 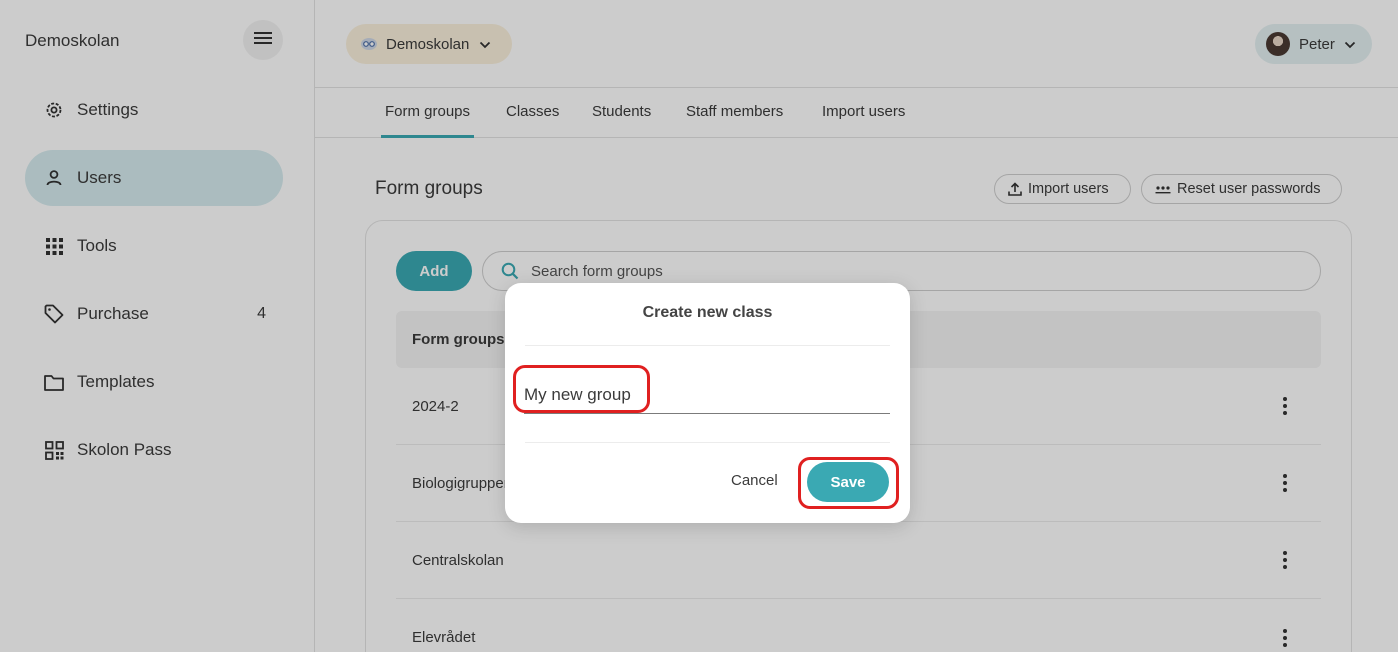 I want to click on dialog-title: Create new class, so click(x=707, y=312).